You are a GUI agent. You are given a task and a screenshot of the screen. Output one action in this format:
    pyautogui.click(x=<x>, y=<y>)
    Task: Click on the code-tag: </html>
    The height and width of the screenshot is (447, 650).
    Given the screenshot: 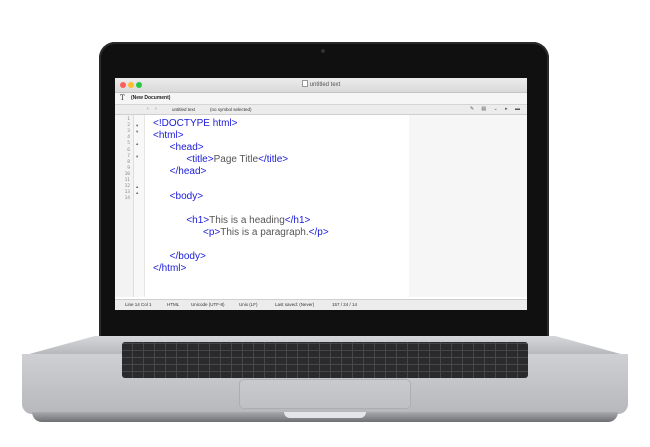 What is the action you would take?
    pyautogui.click(x=170, y=269)
    